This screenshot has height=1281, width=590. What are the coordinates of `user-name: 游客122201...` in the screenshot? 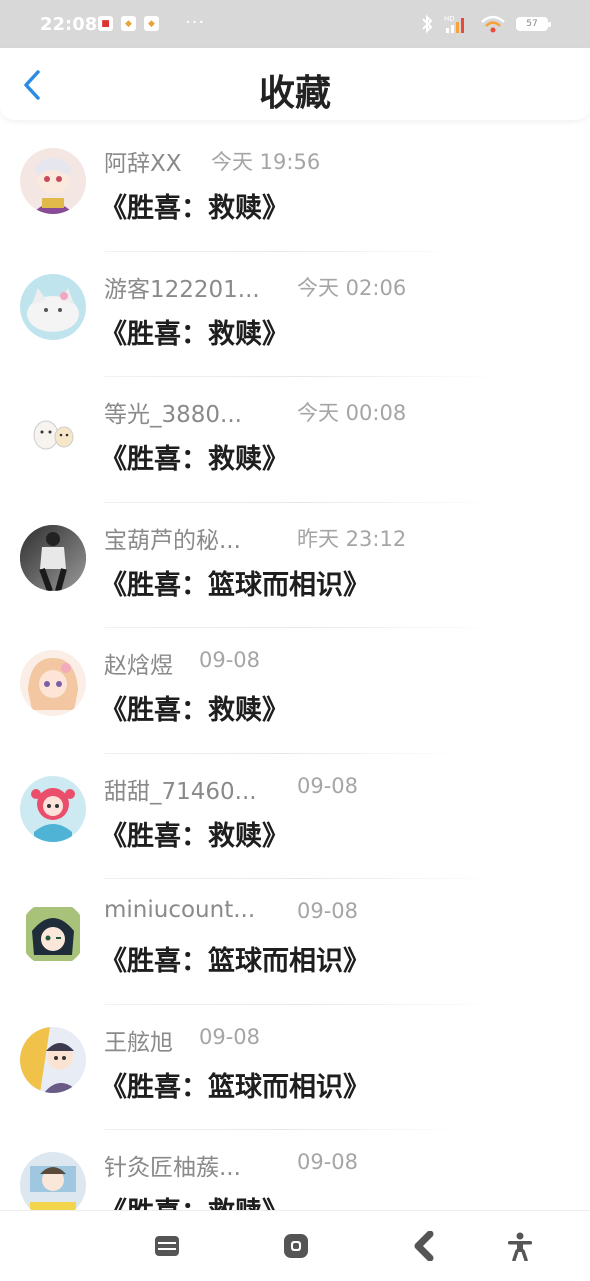 It's located at (182, 289).